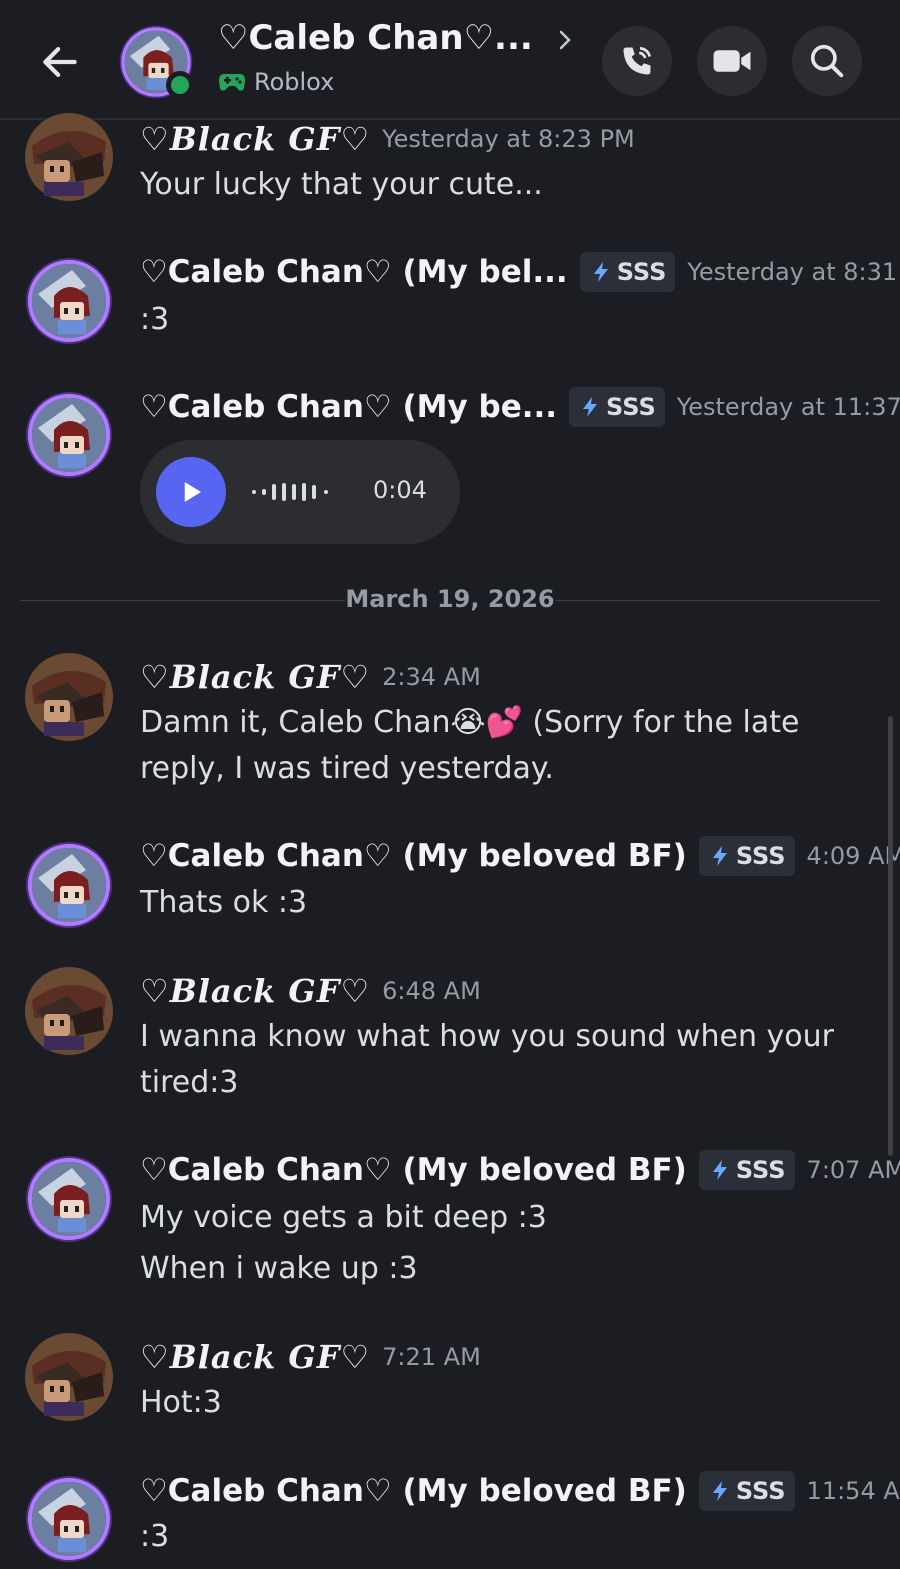 The height and width of the screenshot is (1569, 900). I want to click on message-header: ♡𝑩𝒍𝒂𝒄𝒌 𝑮𝑭♡ 7:21 AM, so click(310, 1357).